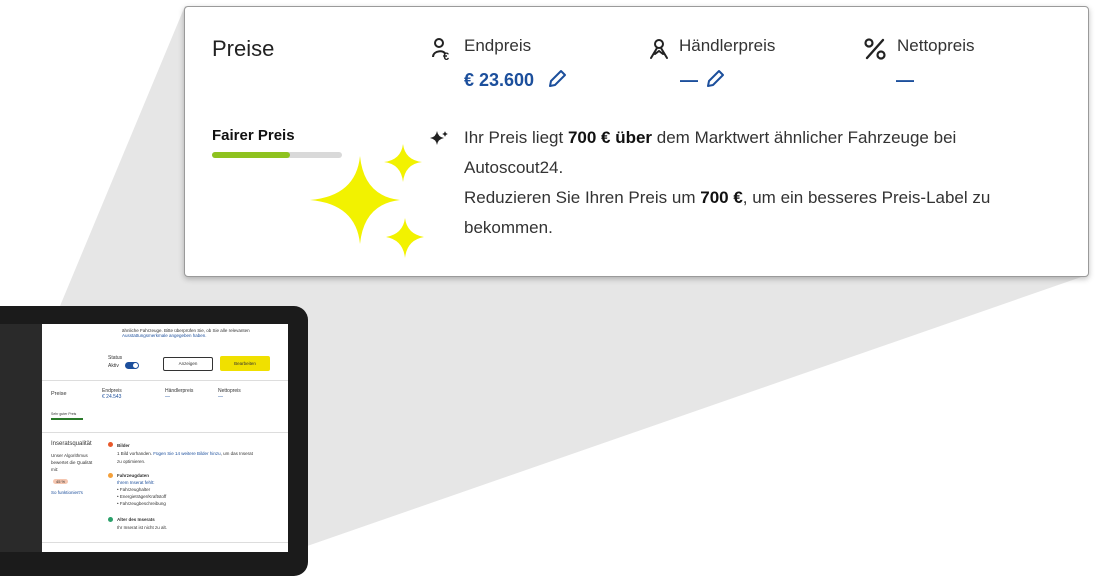 Image resolution: width=1100 pixels, height=576 pixels. I want to click on handshake-icon, so click(659, 49).